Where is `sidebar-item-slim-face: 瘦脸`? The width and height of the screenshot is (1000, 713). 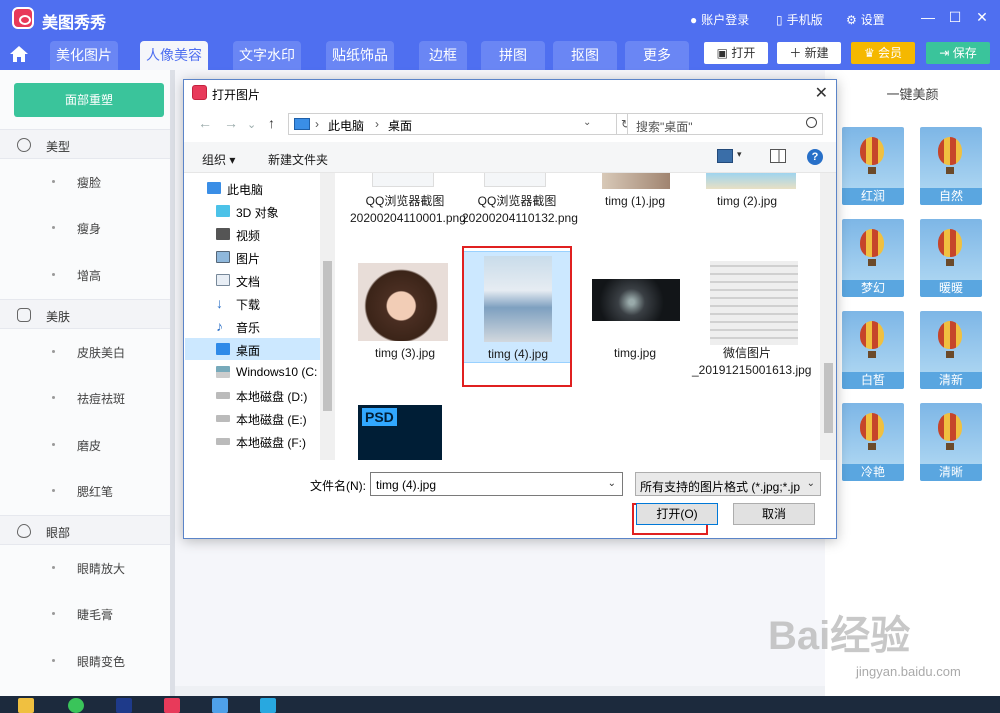
sidebar-item-slim-face: 瘦脸 is located at coordinates (87, 182).